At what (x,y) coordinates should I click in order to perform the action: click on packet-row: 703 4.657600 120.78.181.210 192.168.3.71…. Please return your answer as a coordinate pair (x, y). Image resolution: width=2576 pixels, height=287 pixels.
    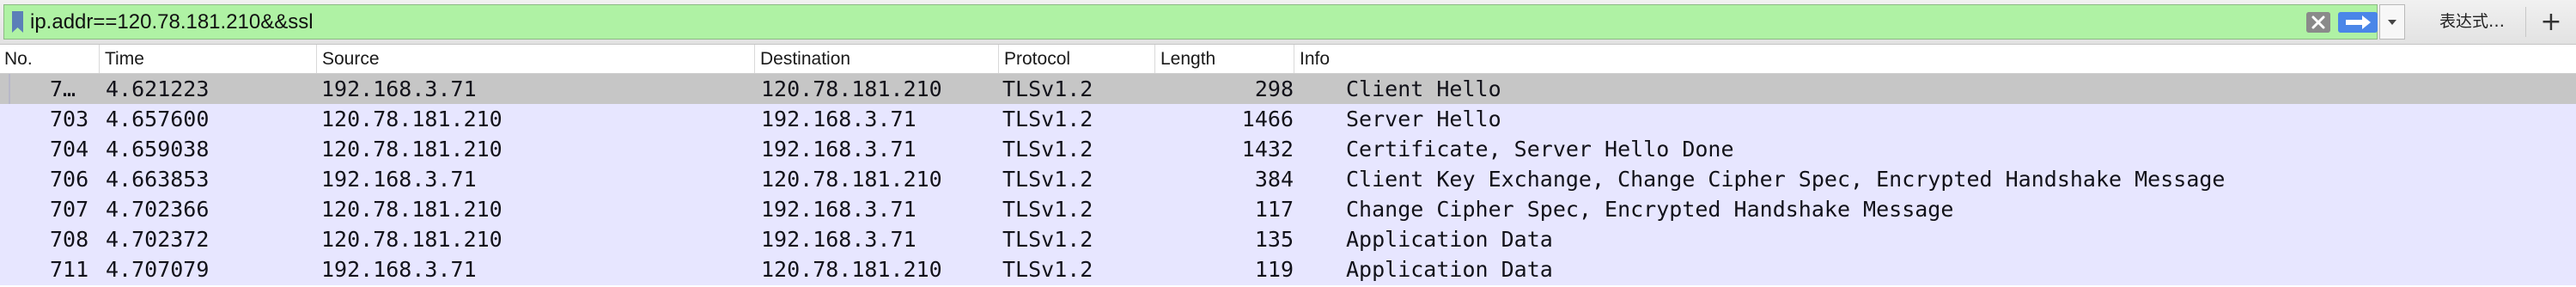
    Looking at the image, I should click on (1288, 119).